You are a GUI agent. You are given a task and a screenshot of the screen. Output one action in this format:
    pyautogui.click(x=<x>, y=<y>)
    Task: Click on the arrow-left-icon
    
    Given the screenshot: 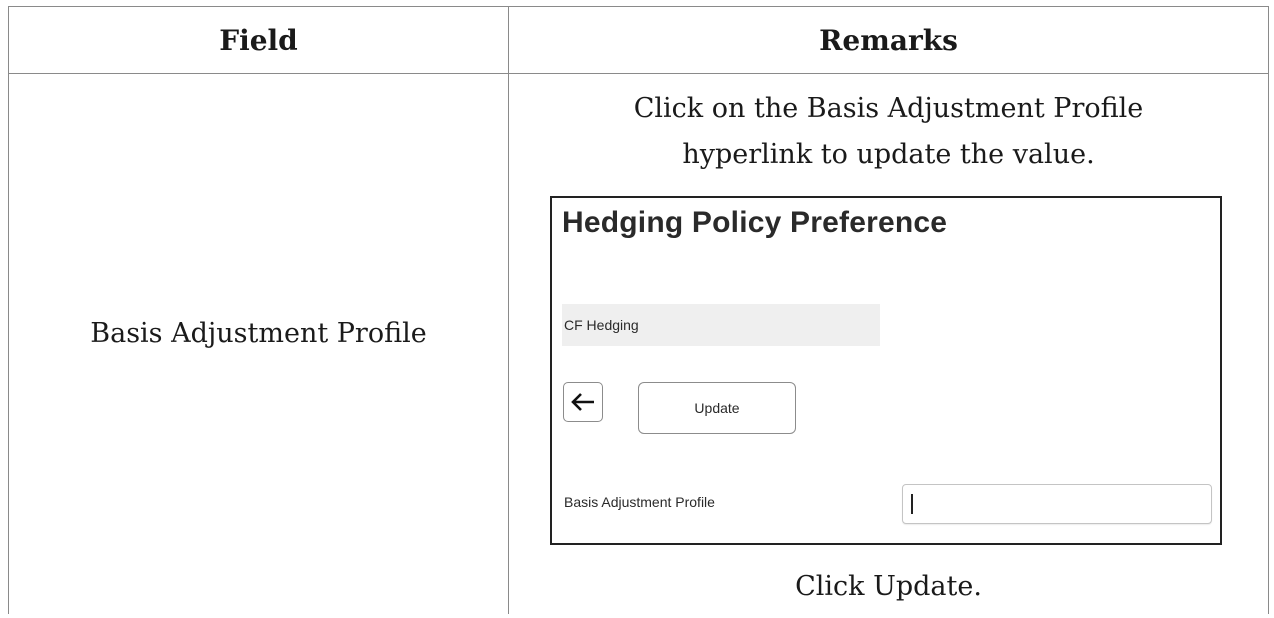 What is the action you would take?
    pyautogui.click(x=582, y=402)
    